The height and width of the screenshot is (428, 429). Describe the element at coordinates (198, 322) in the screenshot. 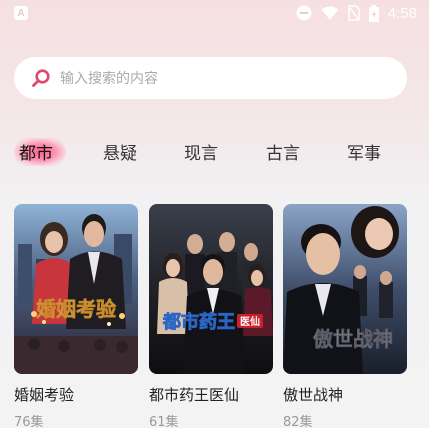

I see `poster-title-text: 都市药王` at that location.